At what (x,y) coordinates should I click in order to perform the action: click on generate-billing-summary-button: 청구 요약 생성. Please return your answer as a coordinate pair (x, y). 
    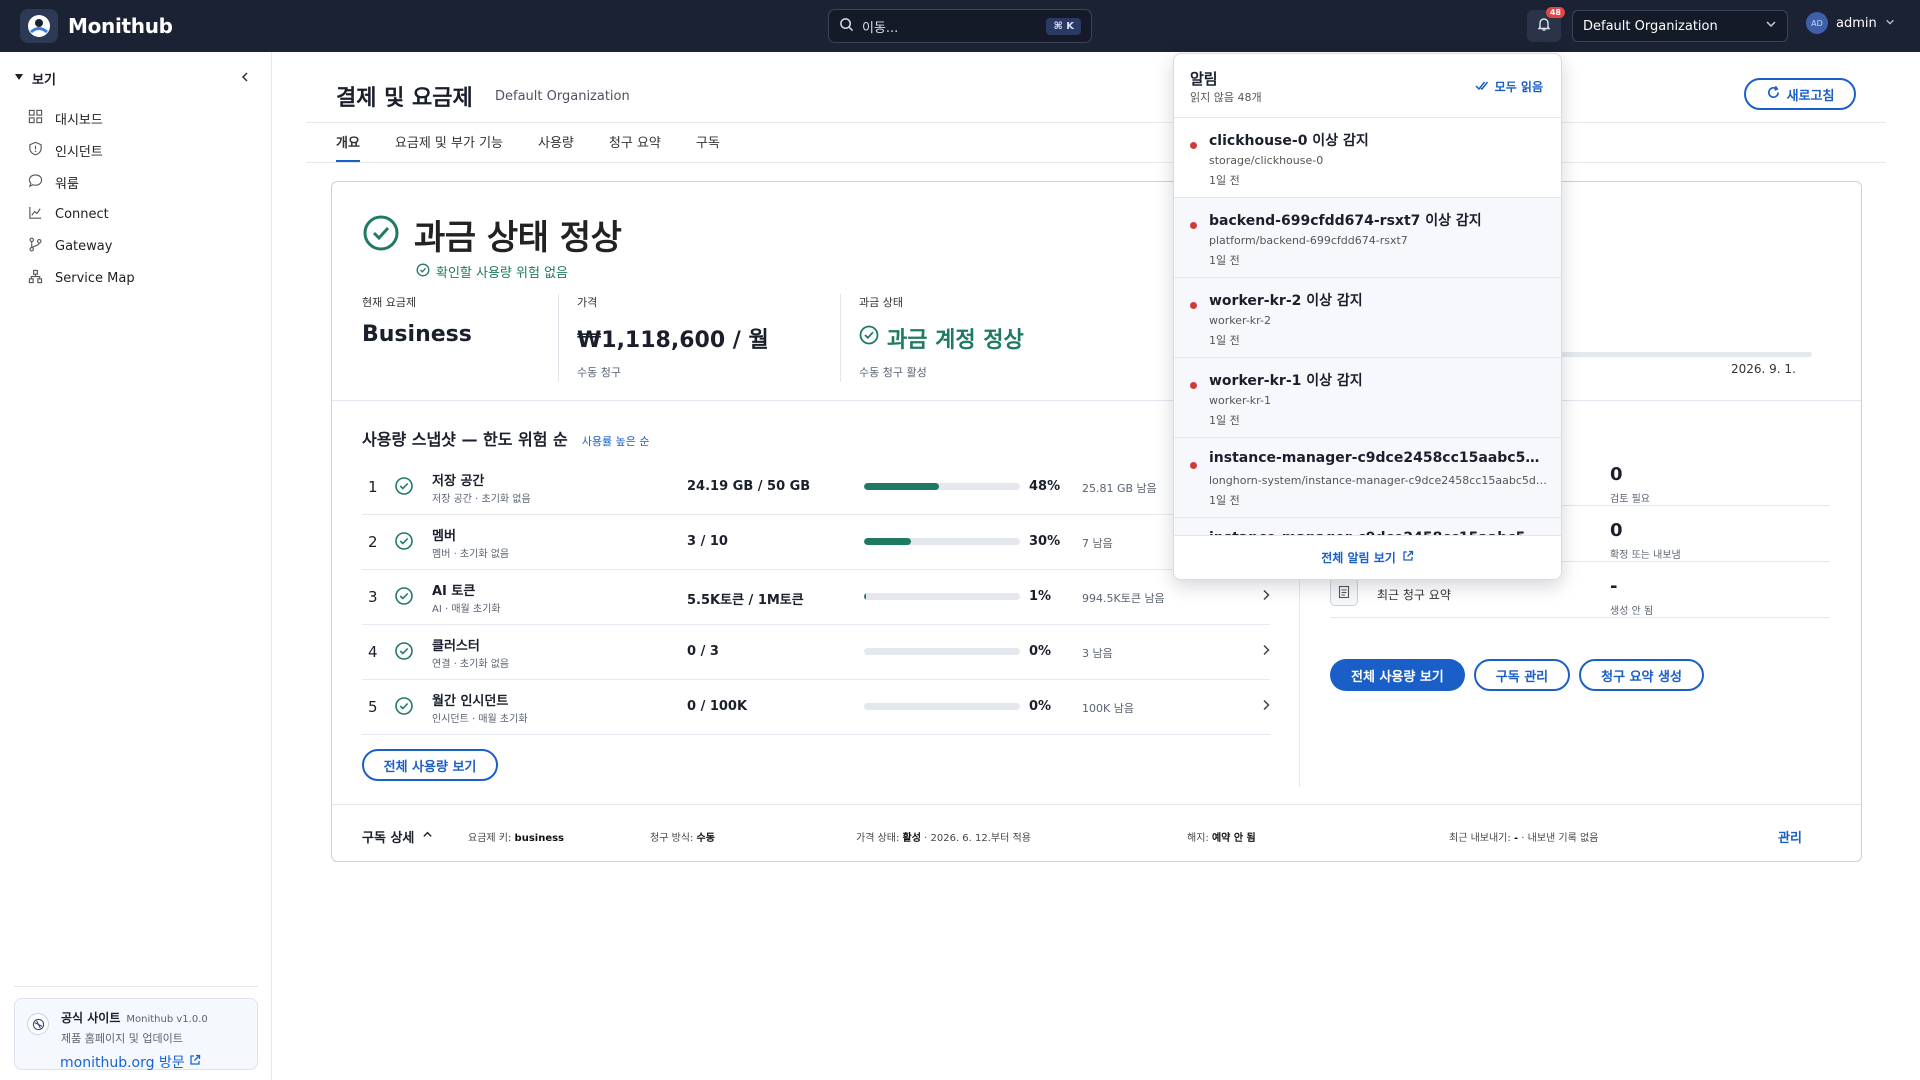
    Looking at the image, I should click on (1641, 675).